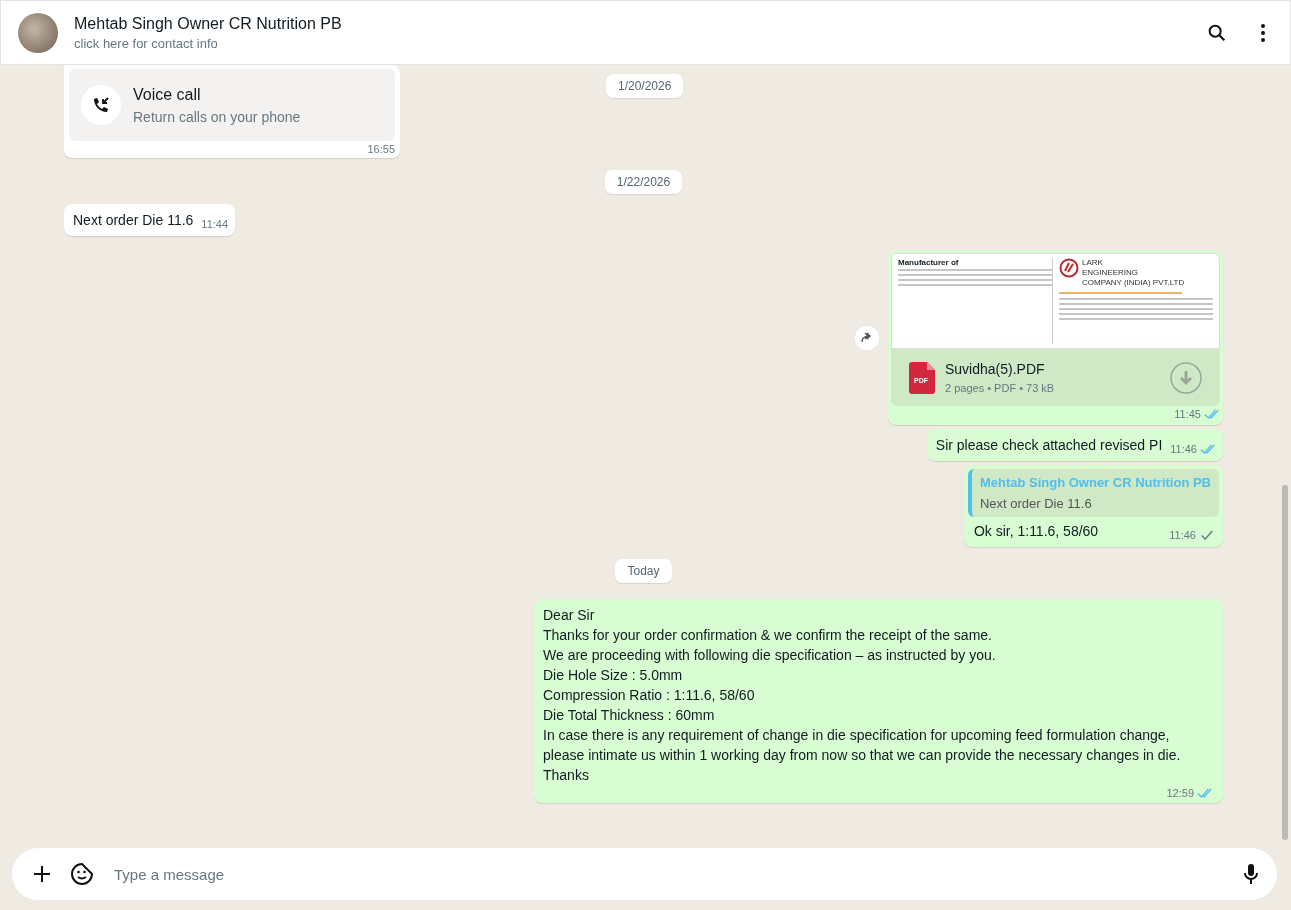 The height and width of the screenshot is (910, 1291). I want to click on document-preview: Manufacturer of LARK ENGINEERING COMPANY (INDIA) PVT.LTD, so click(1055, 301).